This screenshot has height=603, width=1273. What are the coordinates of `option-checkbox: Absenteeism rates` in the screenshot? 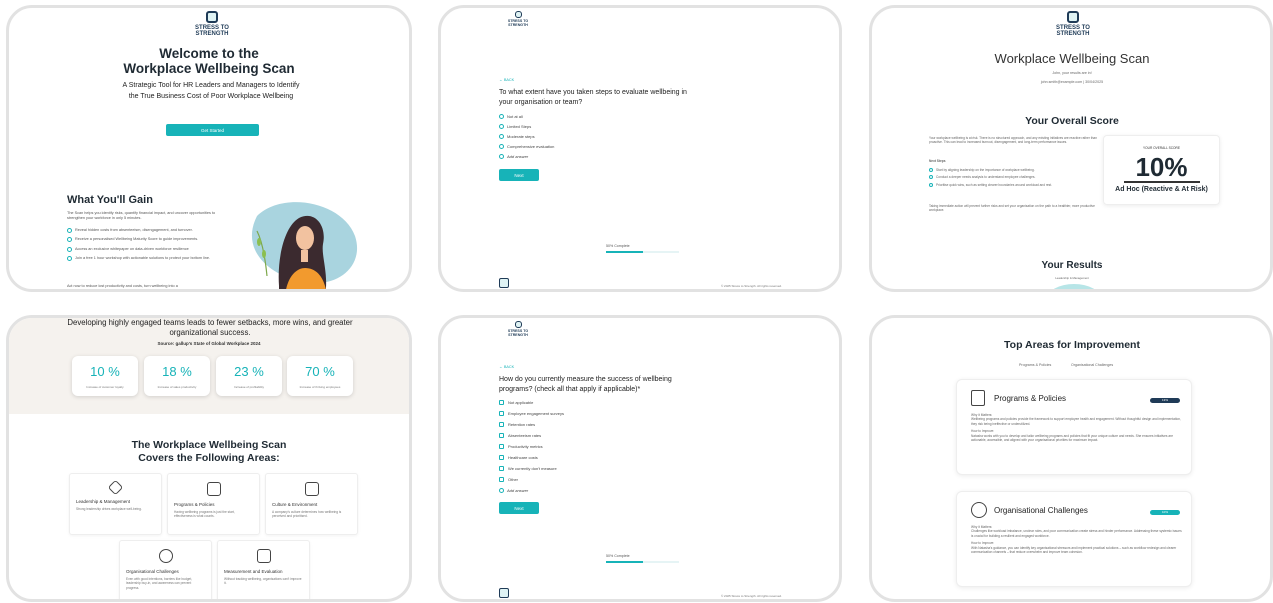 It's located at (520, 435).